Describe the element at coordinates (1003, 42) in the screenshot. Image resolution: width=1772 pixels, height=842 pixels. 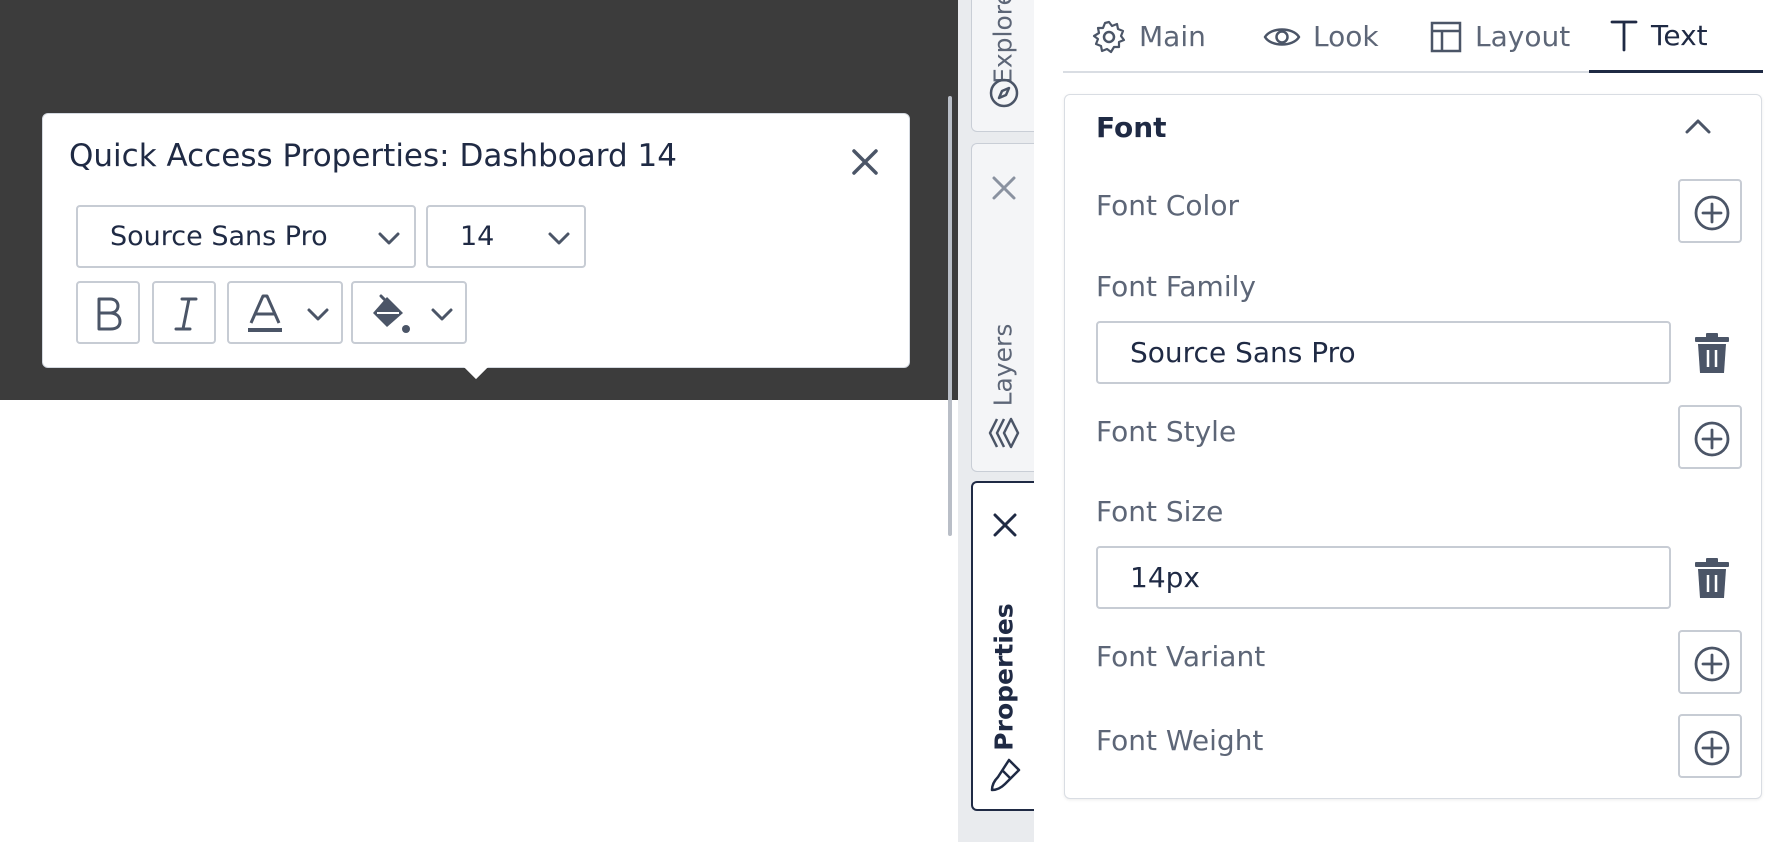
I see `vtab-explore-label: Explore` at that location.